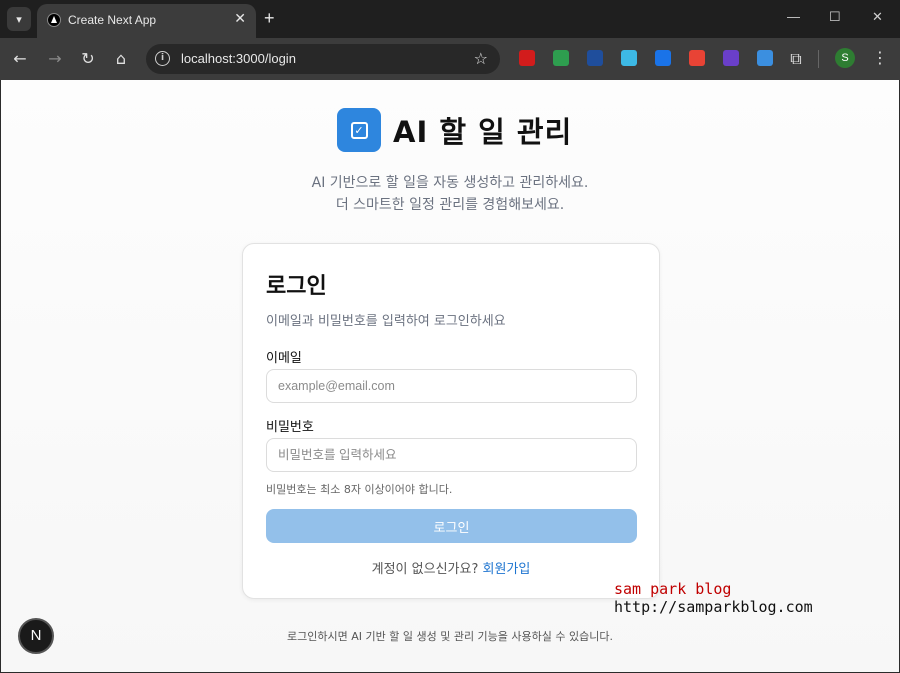  I want to click on new-tab-icon: +, so click(269, 18).